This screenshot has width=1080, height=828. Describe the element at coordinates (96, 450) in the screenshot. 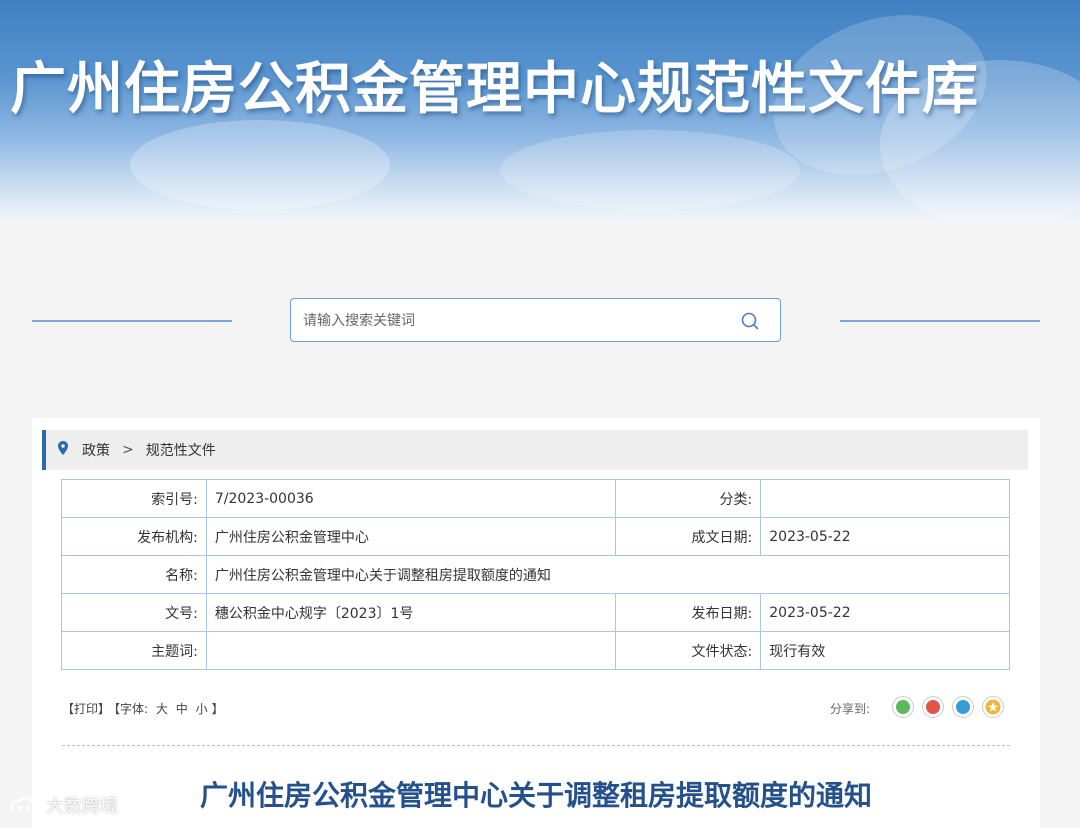

I see `breadcrumb-item-policy: 政策` at that location.